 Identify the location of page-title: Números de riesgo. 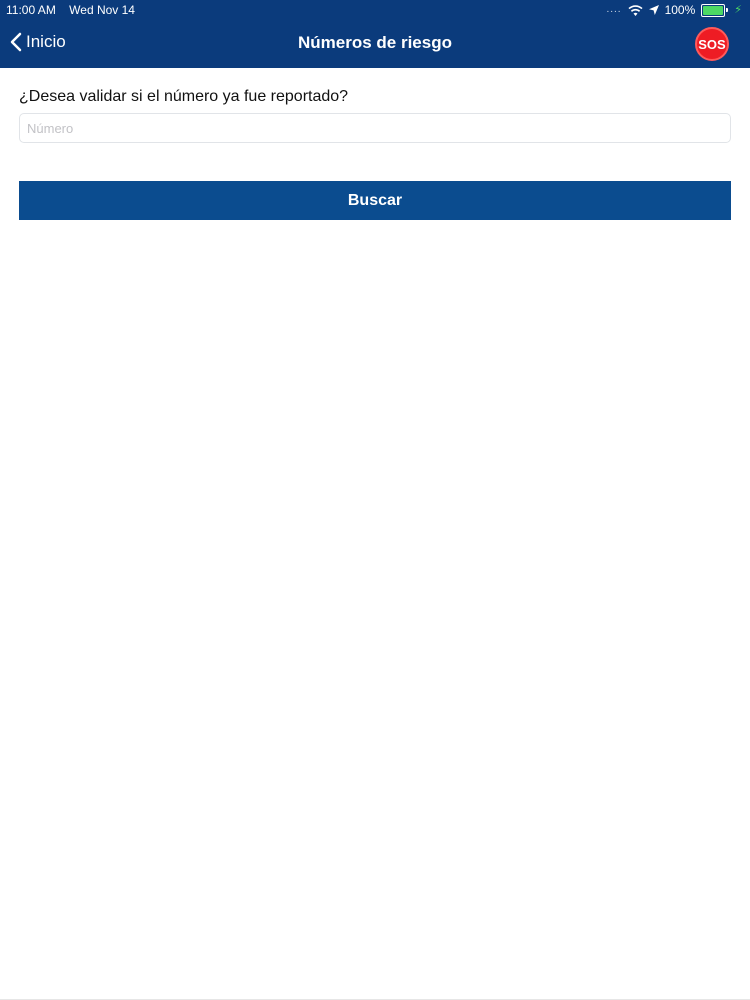
(375, 42).